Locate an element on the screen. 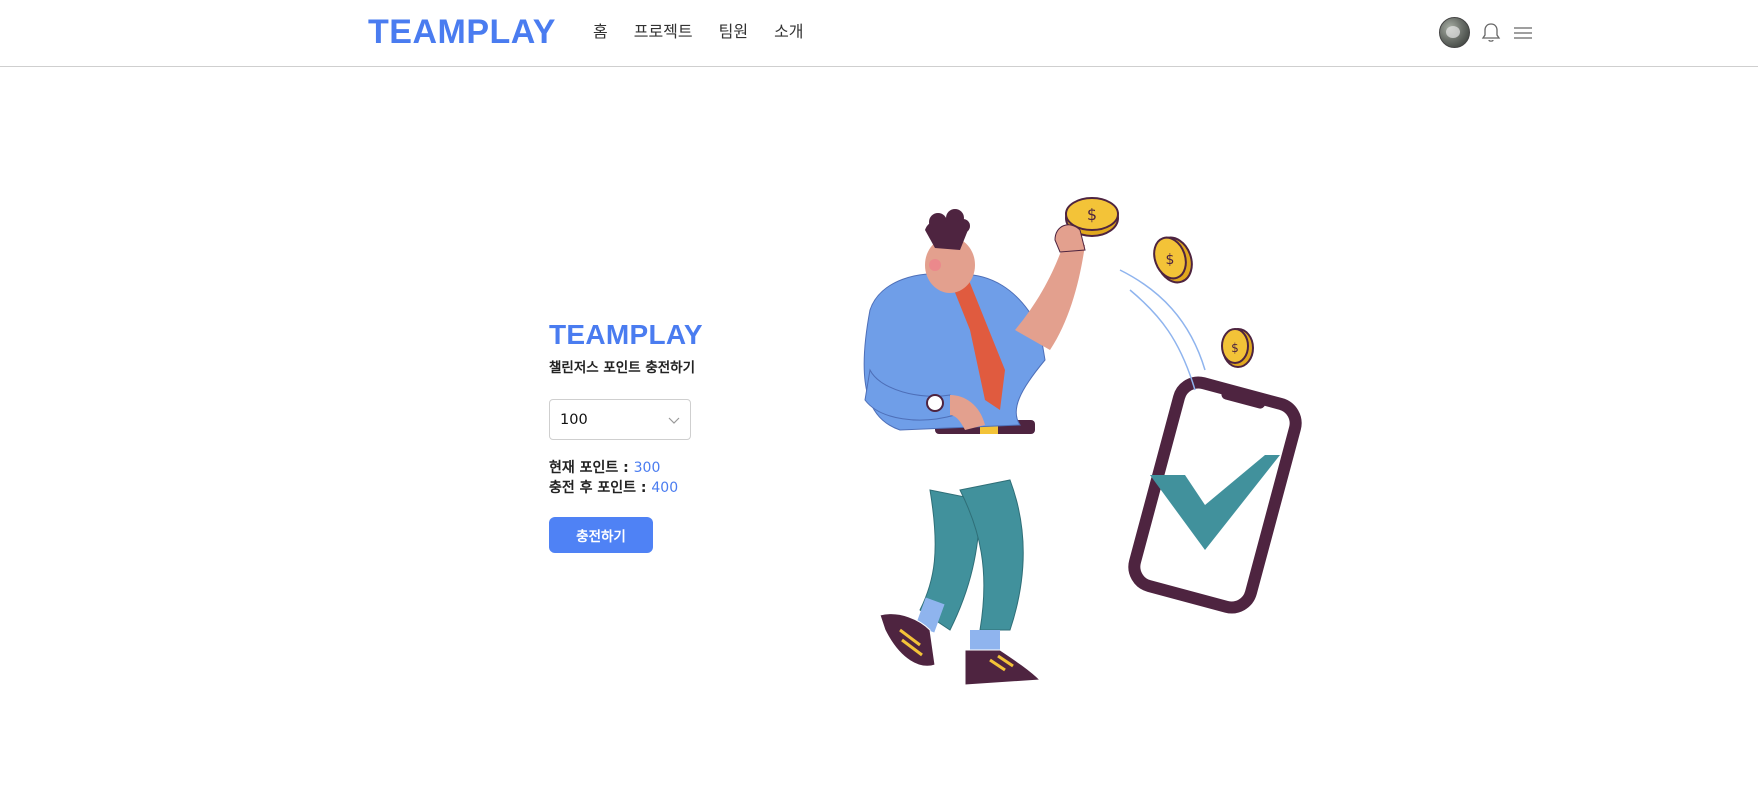  hamburger-menu-icon is located at coordinates (1523, 33).